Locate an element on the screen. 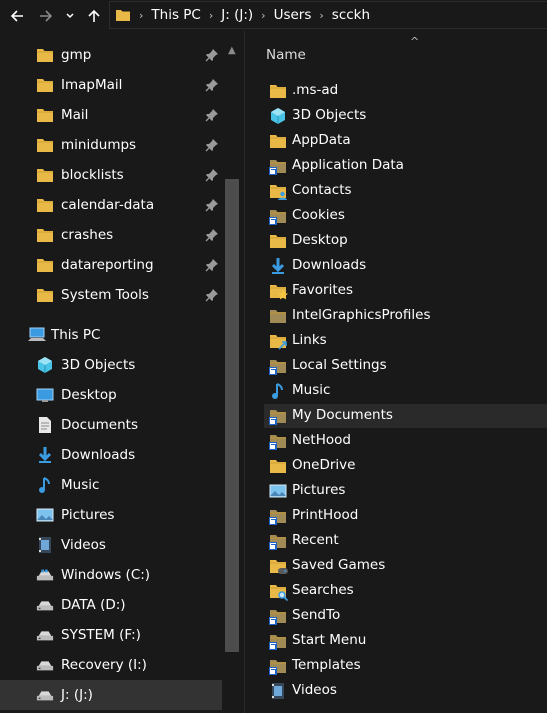  file-row-desktop: Desktop is located at coordinates (405, 241).